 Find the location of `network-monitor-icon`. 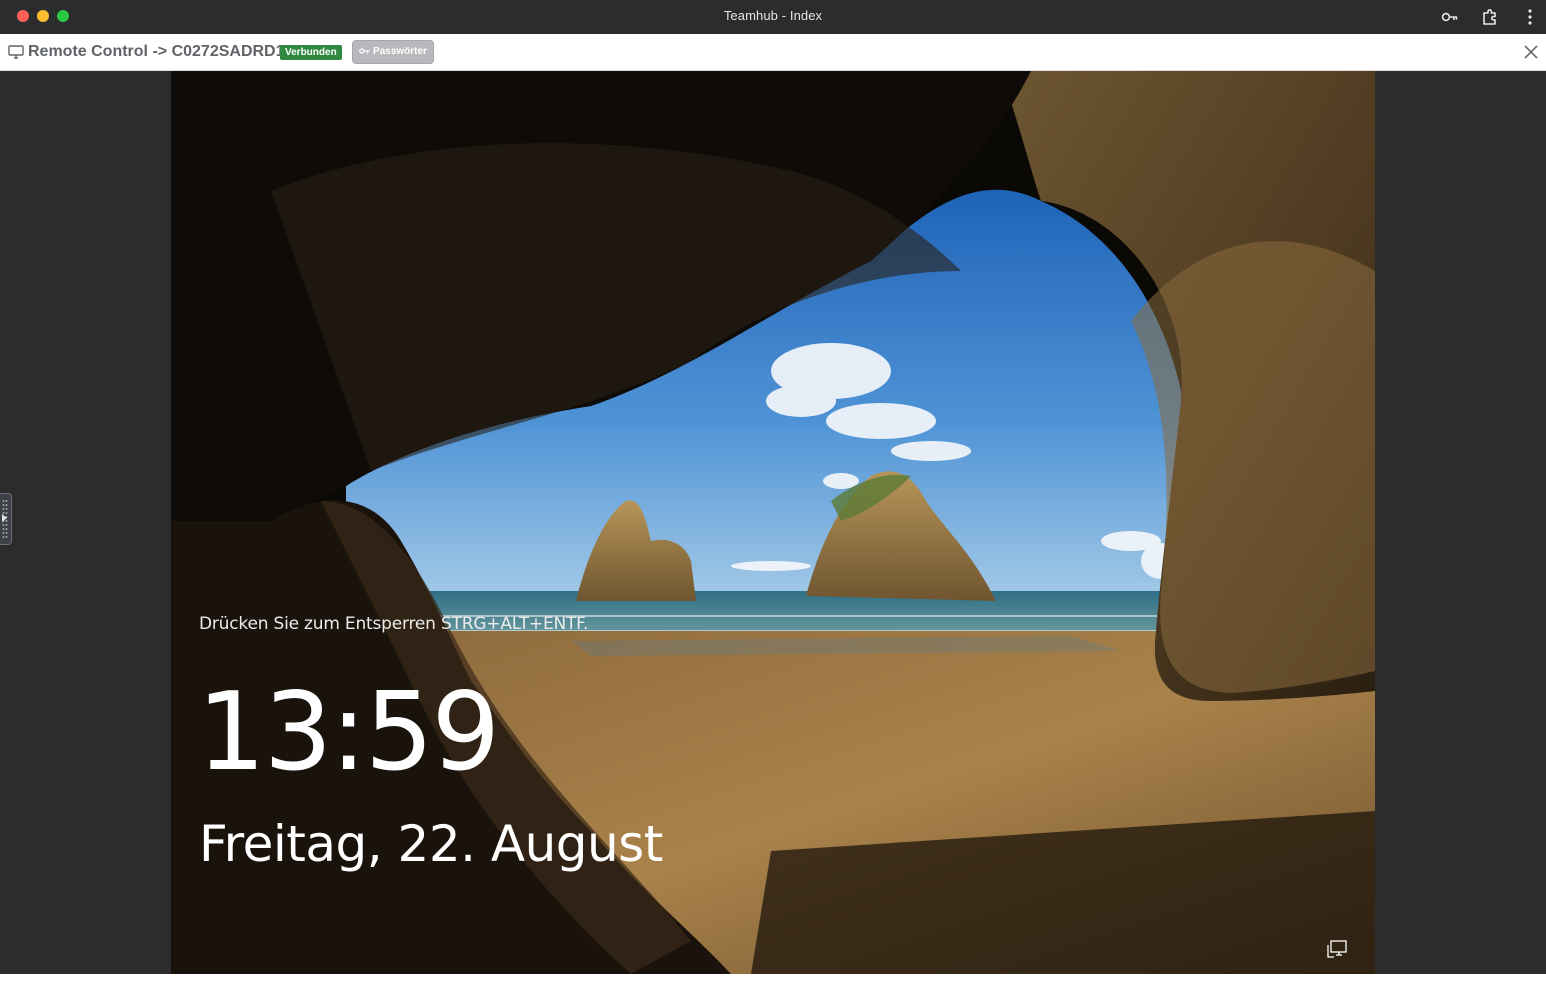

network-monitor-icon is located at coordinates (1337, 949).